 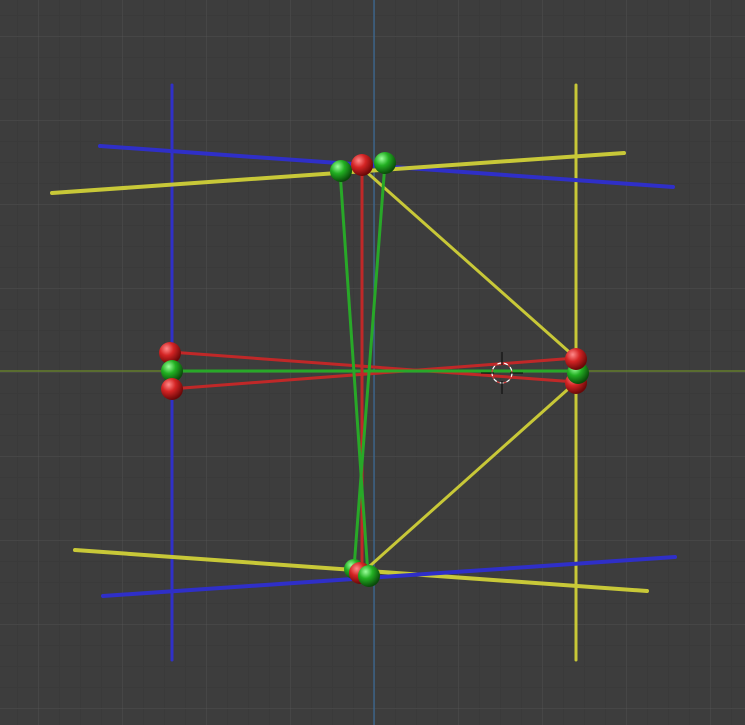 I want to click on bottom-blue-rod, so click(x=389, y=576).